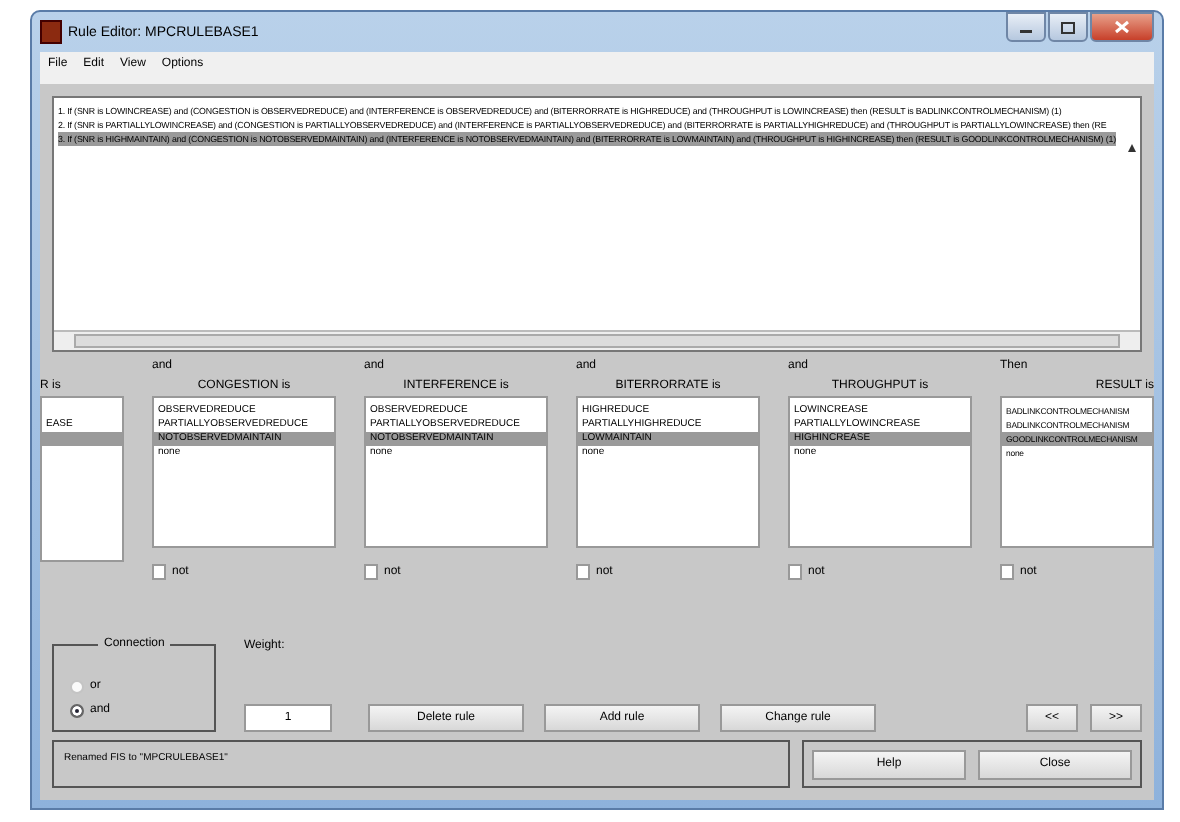 The image size is (1180, 822). I want to click on close-button, so click(1122, 27).